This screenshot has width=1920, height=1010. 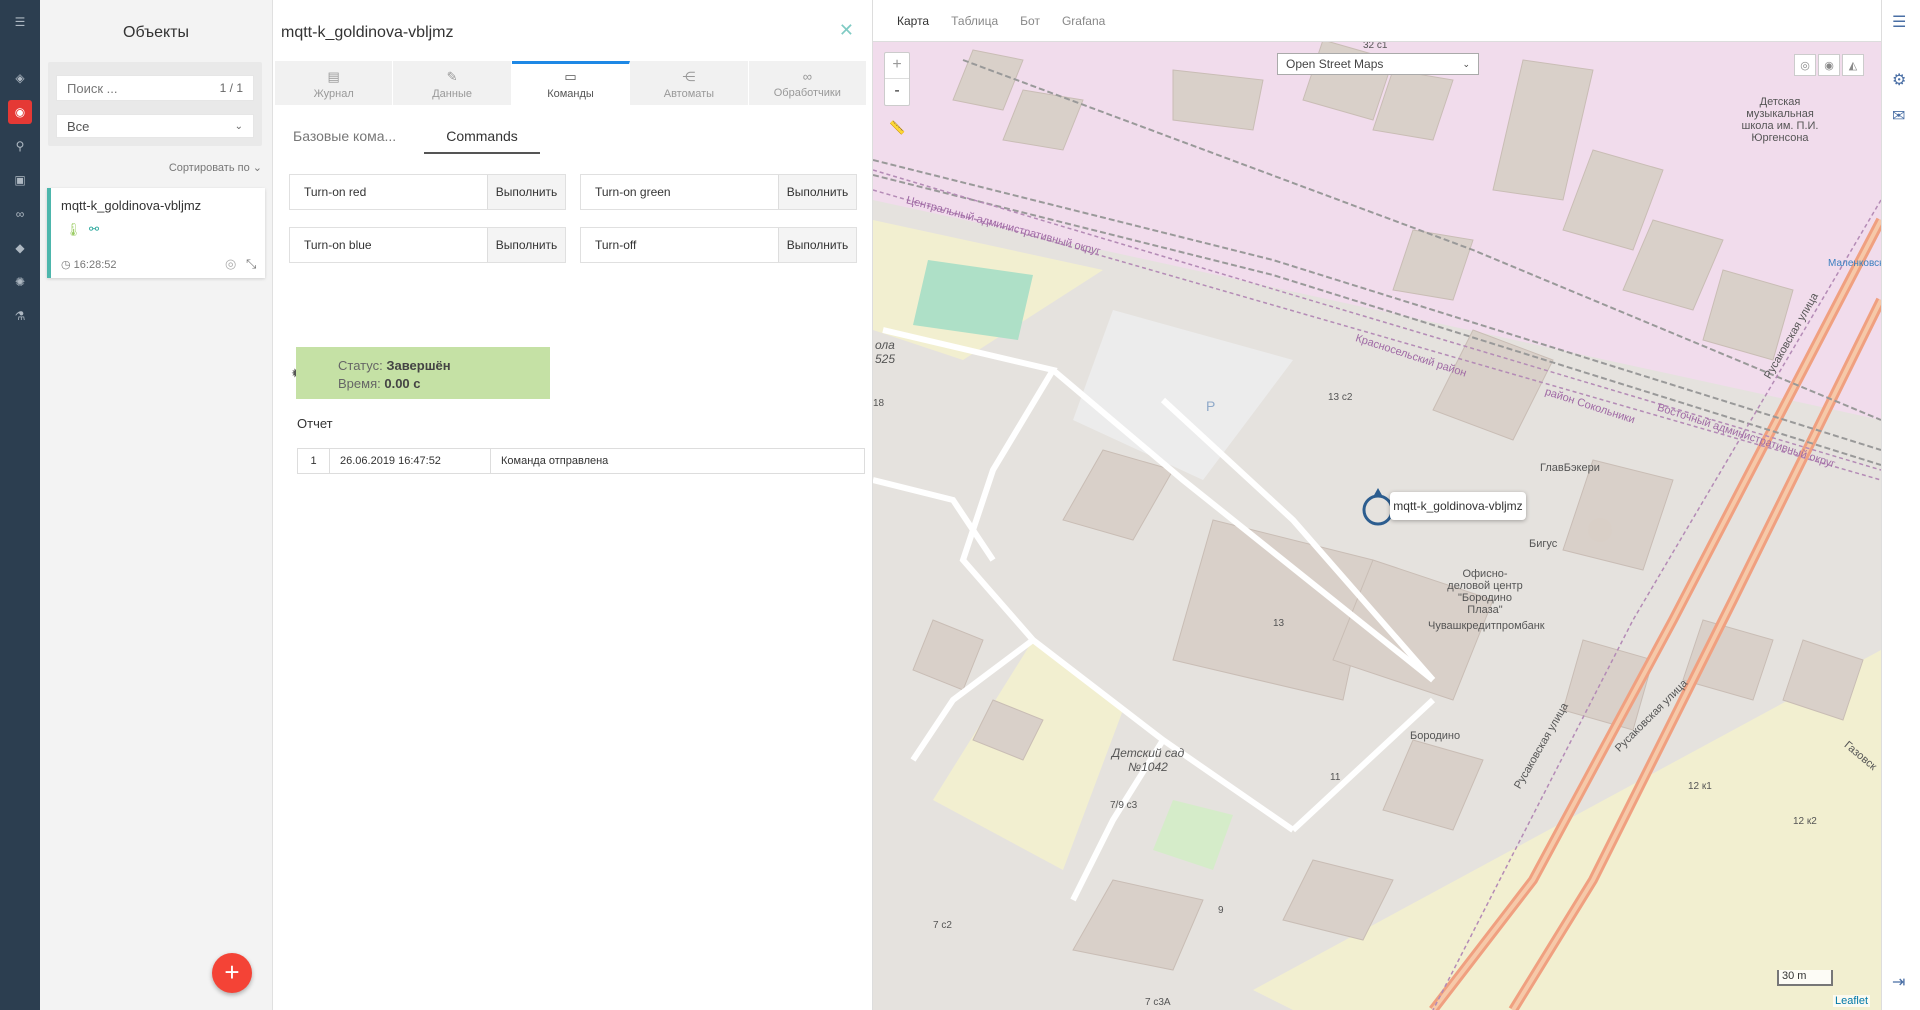 I want to click on table-row: 1 26.06.2019 16:47:52 Команда отправлена, so click(x=581, y=461).